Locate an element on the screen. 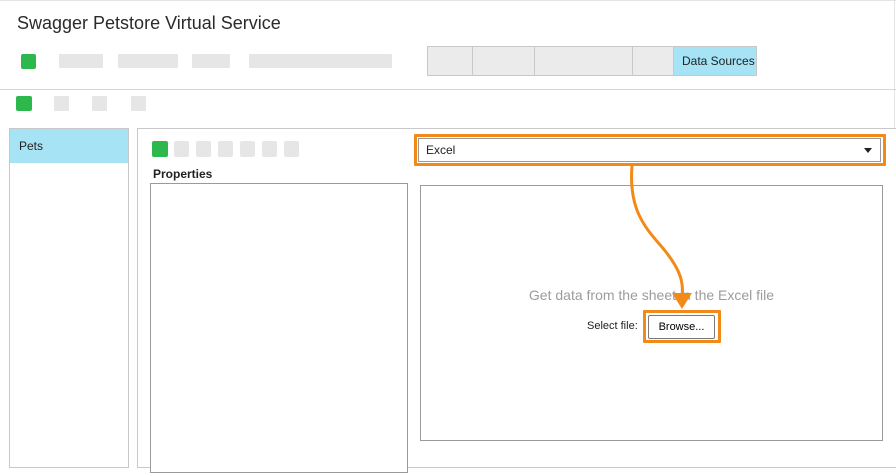 The width and height of the screenshot is (896, 473). window-top-border is located at coordinates (448, 0).